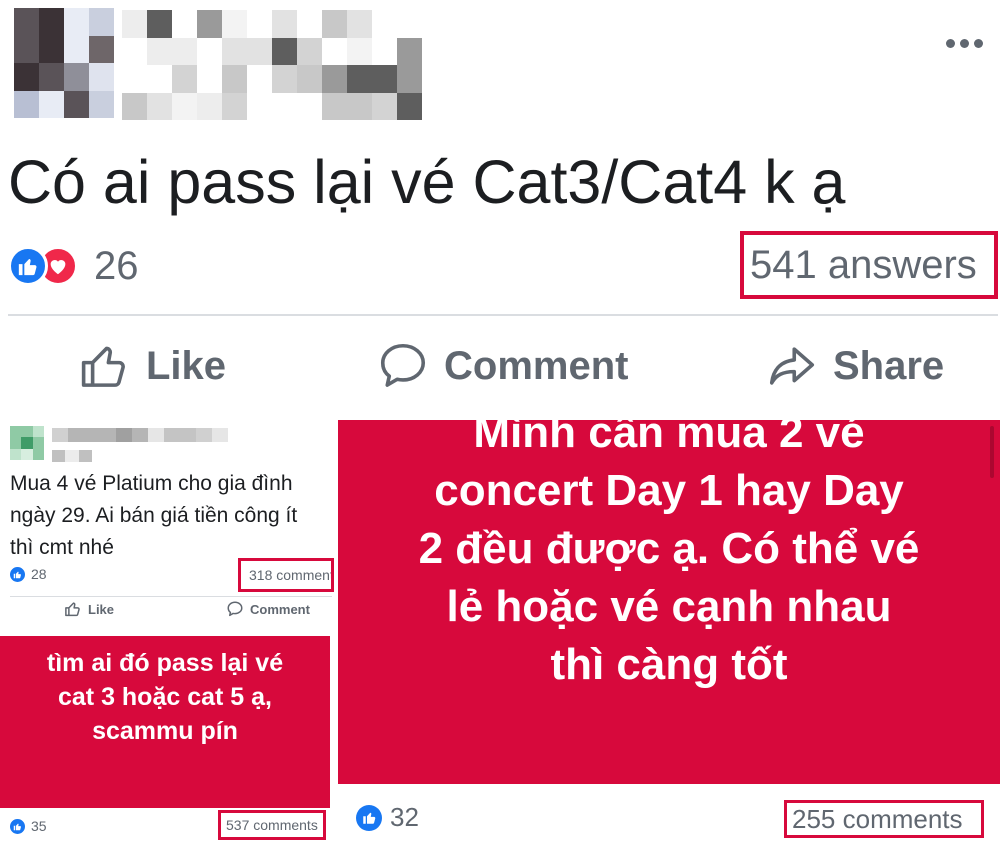 The height and width of the screenshot is (842, 1000). I want to click on comments-count-highlight: 318 comments, so click(286, 575).